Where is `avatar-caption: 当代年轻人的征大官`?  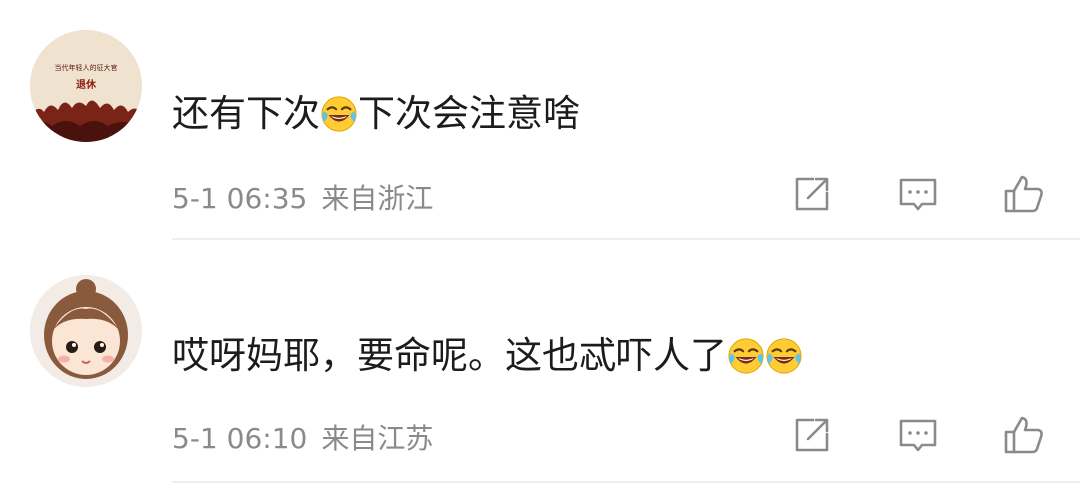
avatar-caption: 当代年轻人的征大官 is located at coordinates (86, 67).